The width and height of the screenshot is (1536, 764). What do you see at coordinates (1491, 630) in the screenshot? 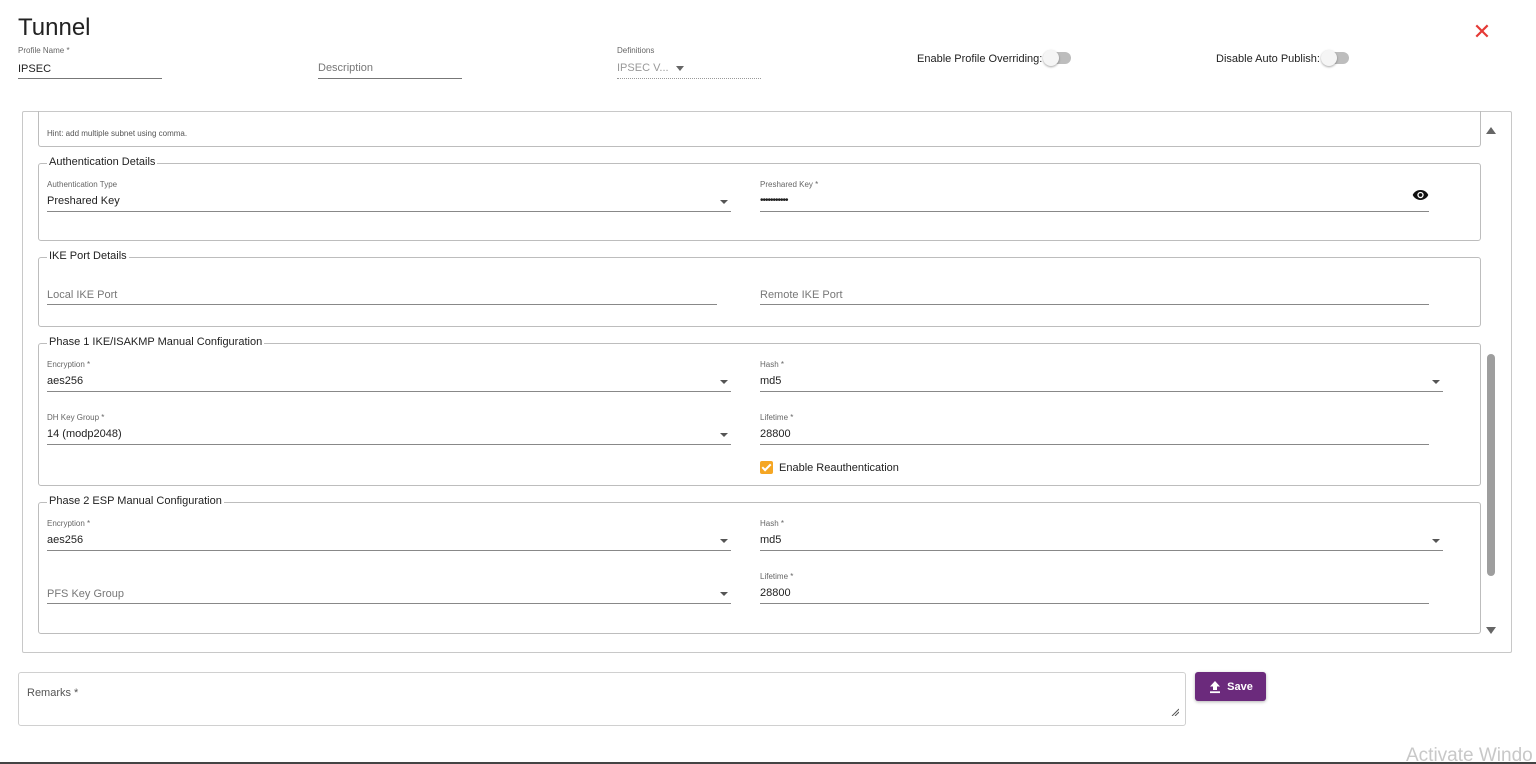
I see `scroll-down-arrow` at bounding box center [1491, 630].